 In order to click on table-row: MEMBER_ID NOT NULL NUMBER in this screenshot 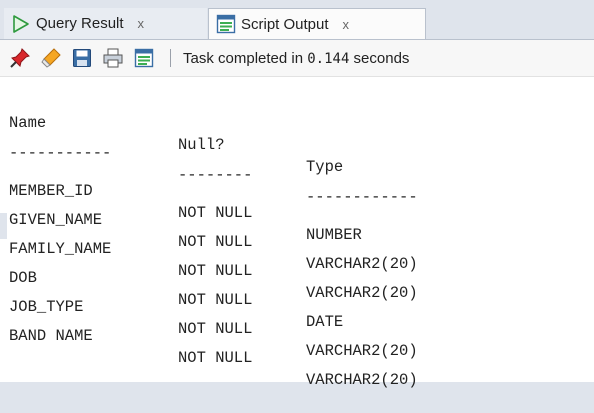, I will do `click(185, 201)`.